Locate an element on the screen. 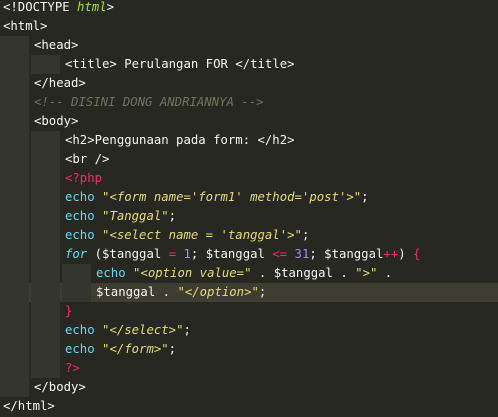 Image resolution: width=498 pixels, height=417 pixels. code-text: echo "Tanggal"; is located at coordinates (120, 216).